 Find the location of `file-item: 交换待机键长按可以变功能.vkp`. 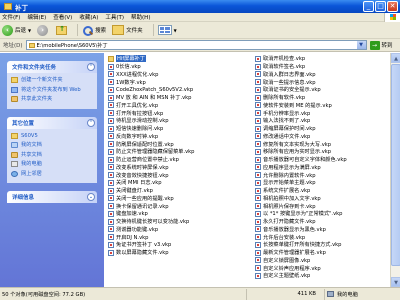

file-item: 交换待机键长按可以变功能.vkp is located at coordinates (175, 222).